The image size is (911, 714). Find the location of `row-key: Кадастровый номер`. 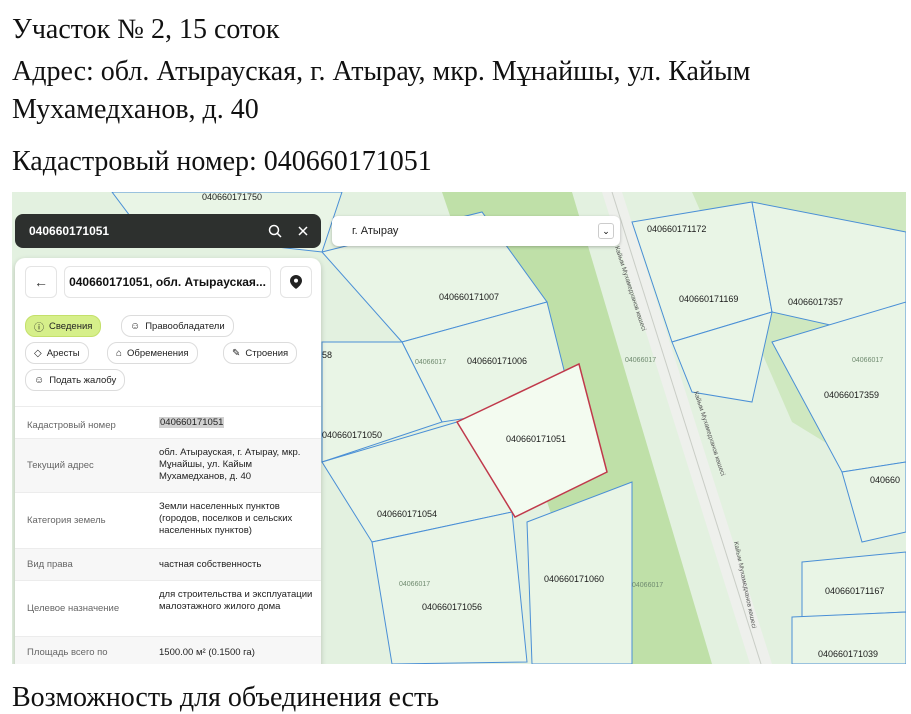

row-key: Кадастровый номер is located at coordinates (71, 425).